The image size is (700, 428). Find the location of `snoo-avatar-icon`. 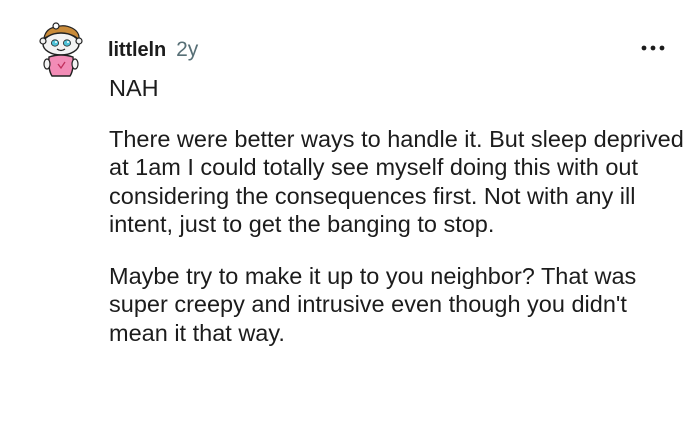

snoo-avatar-icon is located at coordinates (61, 49).